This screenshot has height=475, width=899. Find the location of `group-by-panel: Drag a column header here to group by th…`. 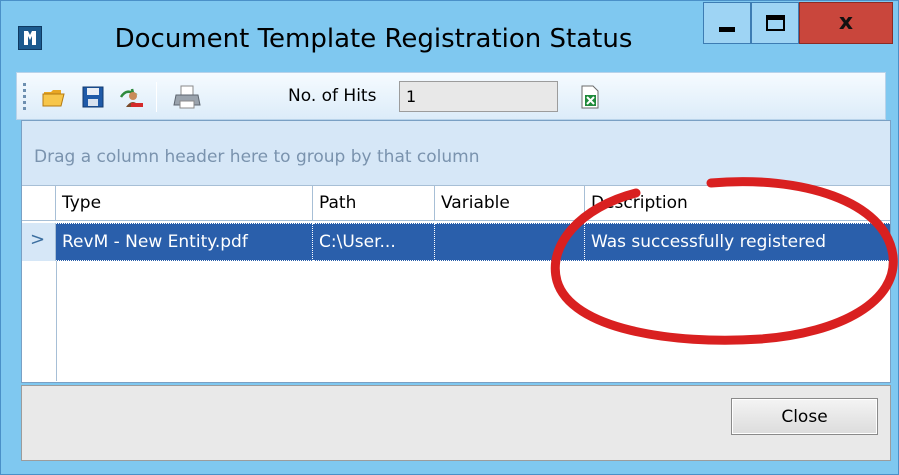

group-by-panel: Drag a column header here to group by th… is located at coordinates (456, 153).